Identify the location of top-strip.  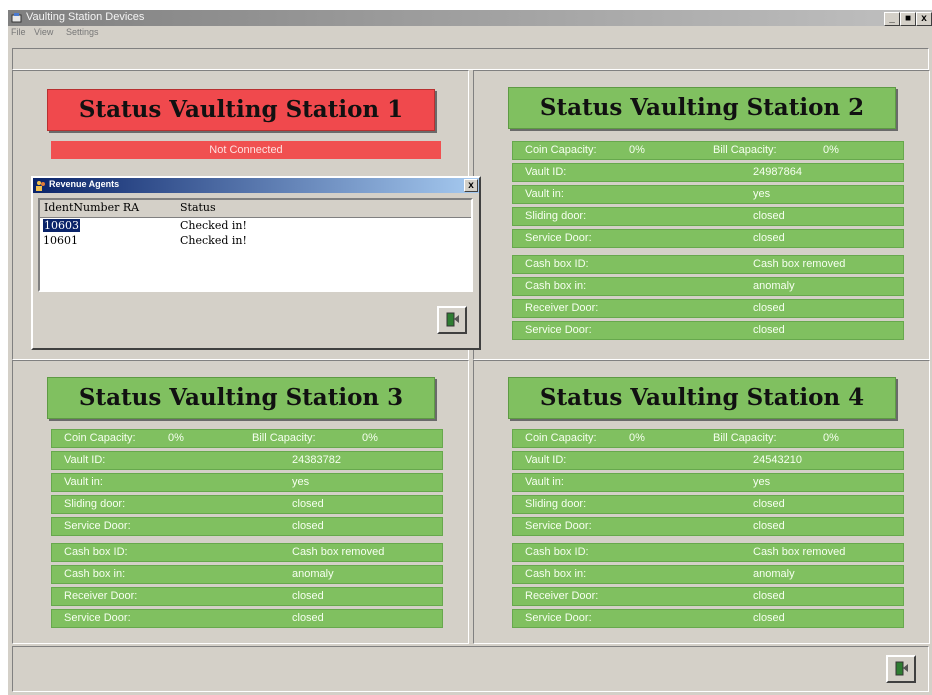
(470, 59).